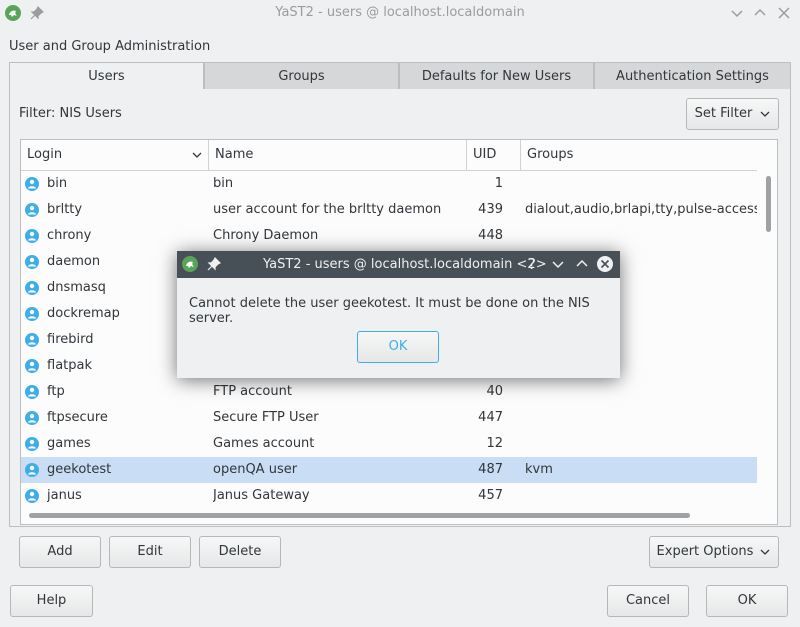  I want to click on yast-app-icon, so click(190, 264).